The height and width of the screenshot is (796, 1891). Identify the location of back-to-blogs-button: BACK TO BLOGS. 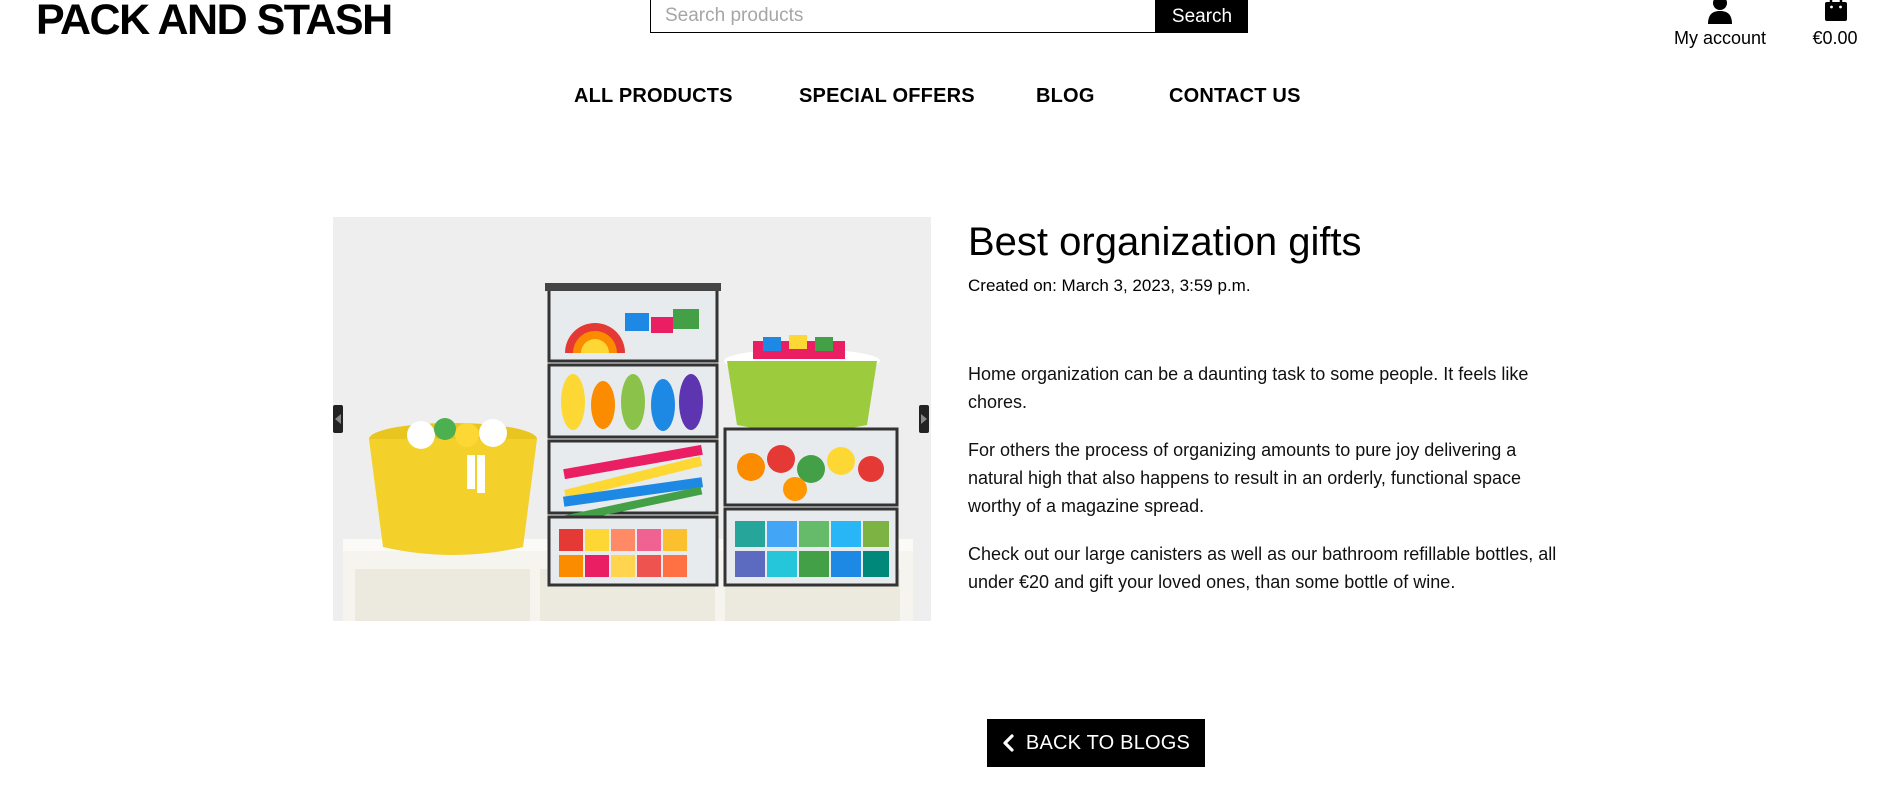
(1096, 743).